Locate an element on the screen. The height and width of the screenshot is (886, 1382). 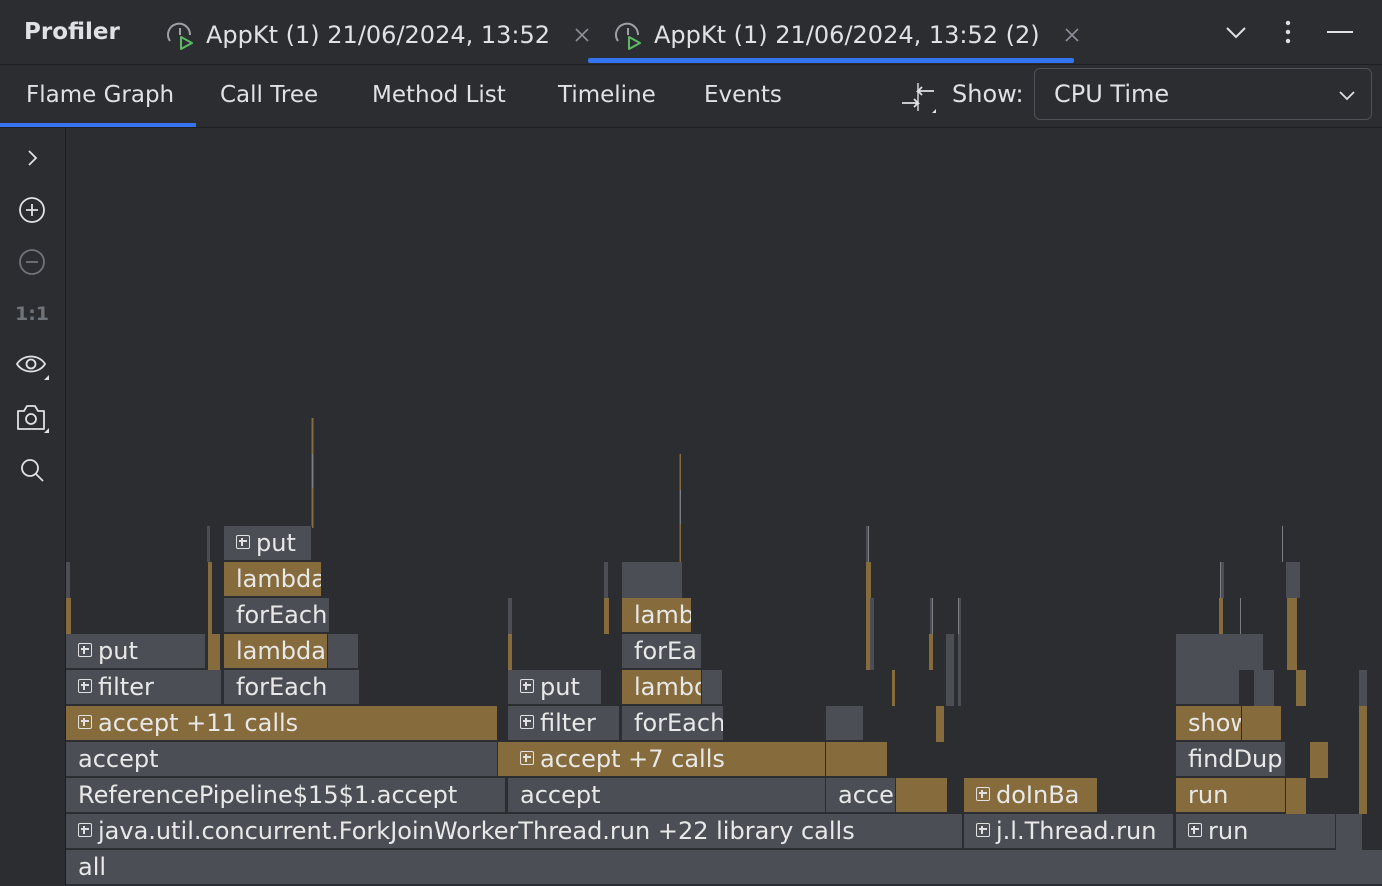
tab-snapshot-1: AppKt (1) 21/06/2024, 13:52 is located at coordinates (377, 35).